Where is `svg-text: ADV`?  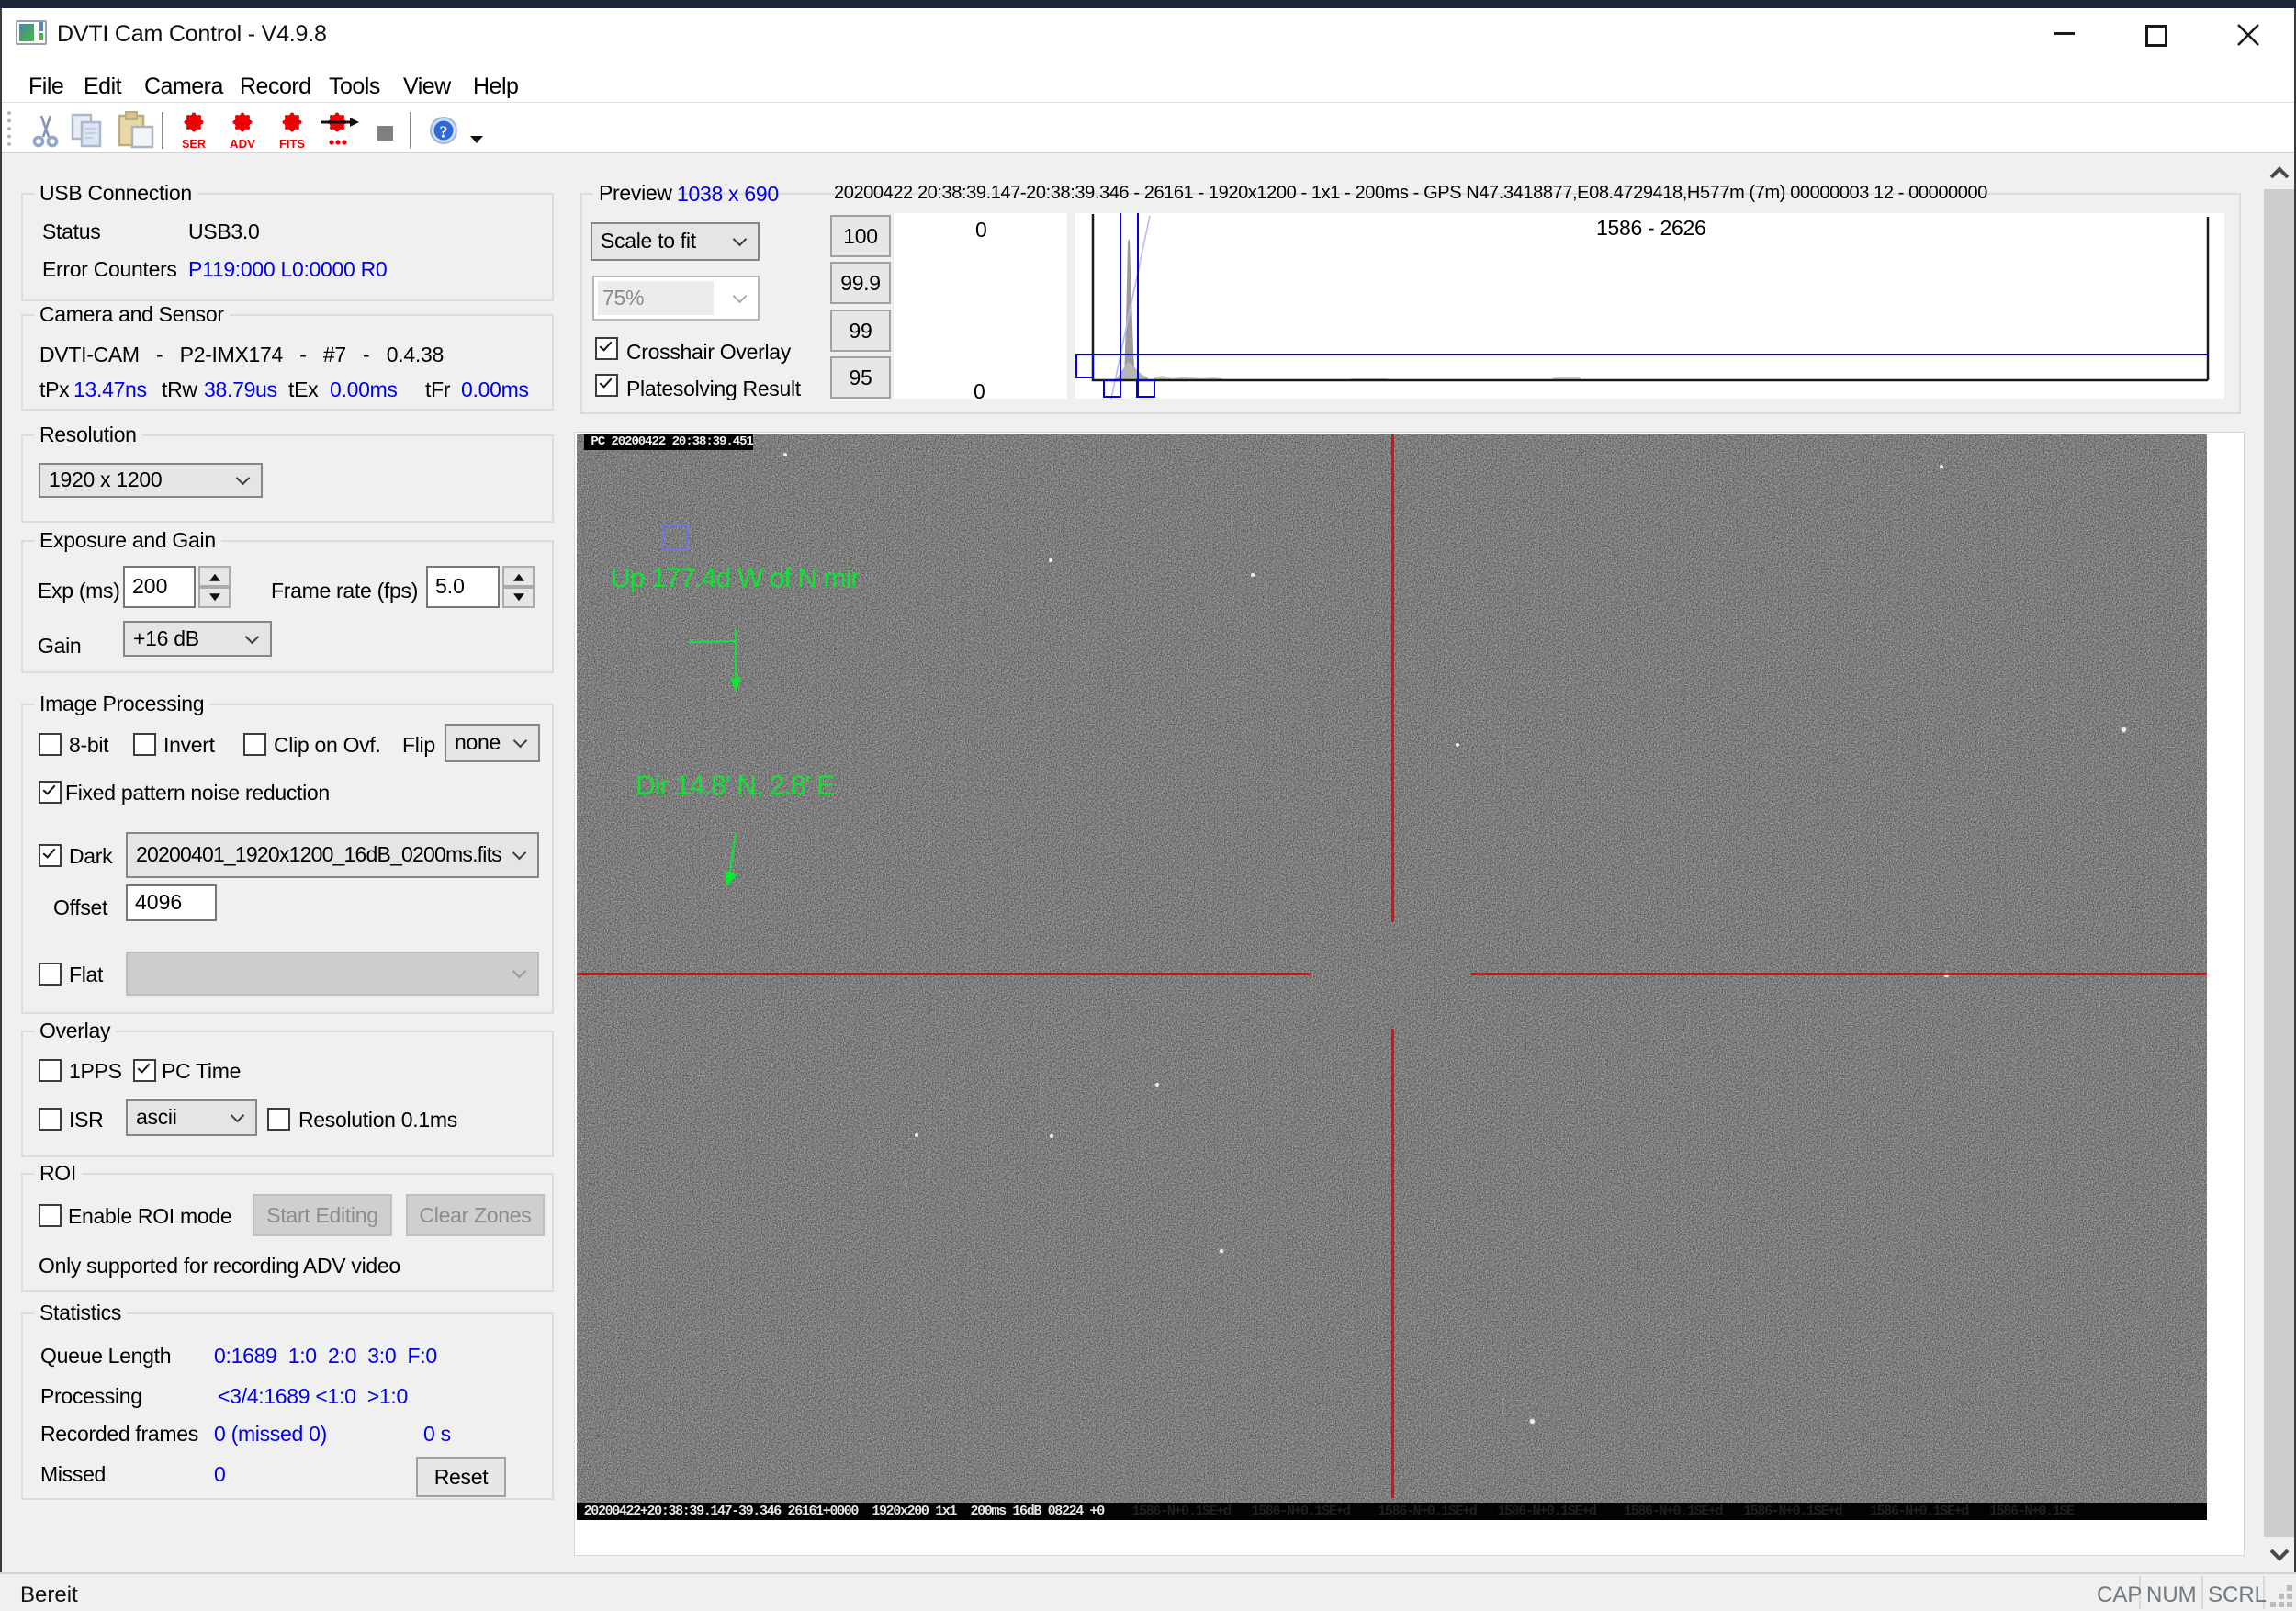
svg-text: ADV is located at coordinates (243, 144).